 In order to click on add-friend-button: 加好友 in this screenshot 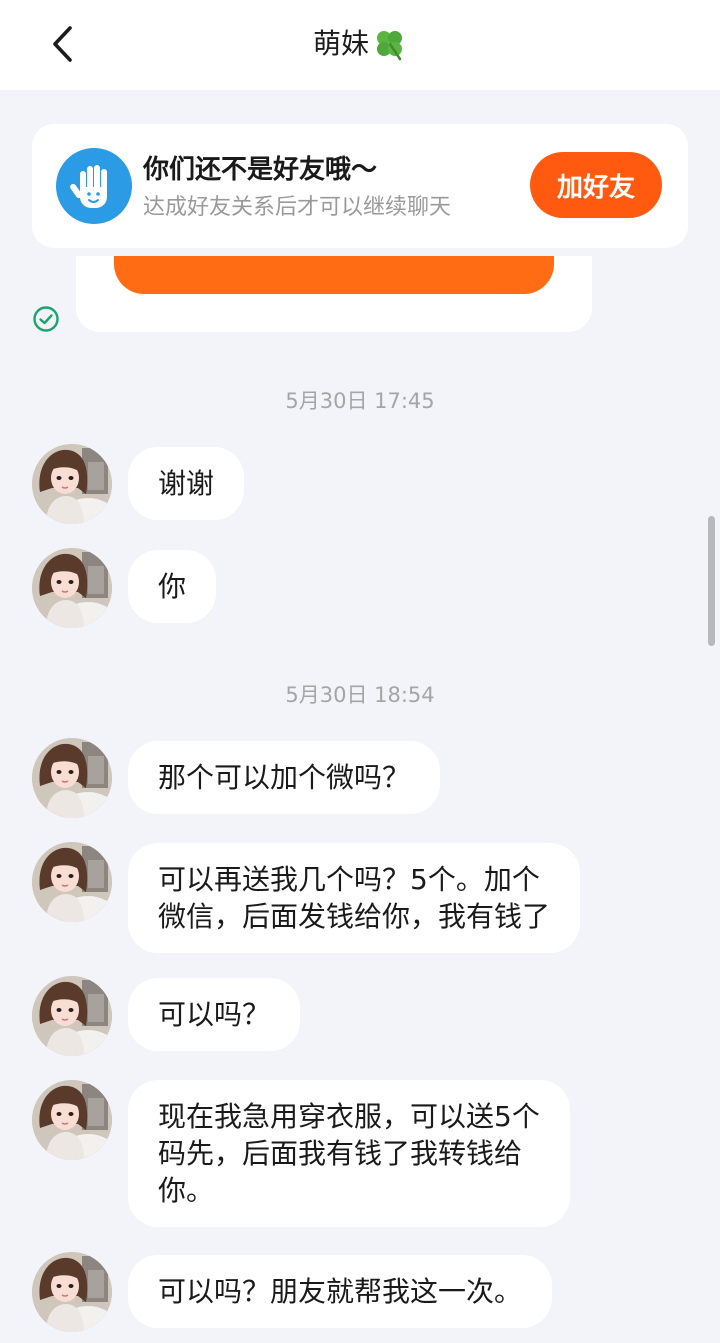, I will do `click(596, 185)`.